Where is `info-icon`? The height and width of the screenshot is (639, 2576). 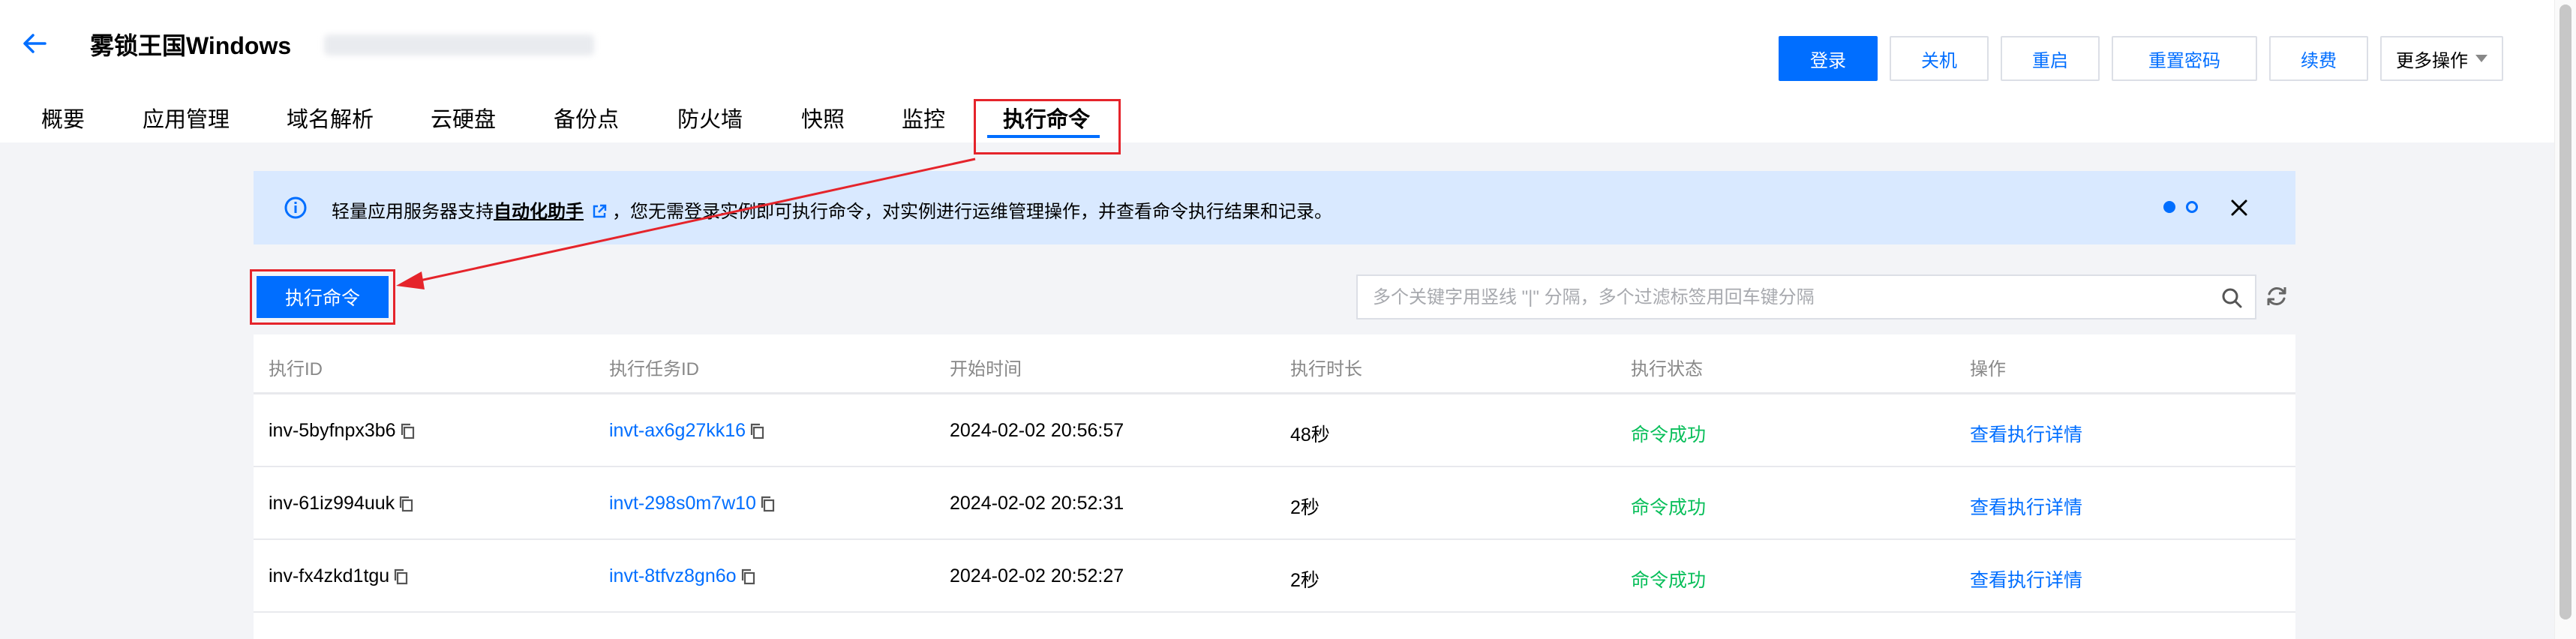
info-icon is located at coordinates (295, 207).